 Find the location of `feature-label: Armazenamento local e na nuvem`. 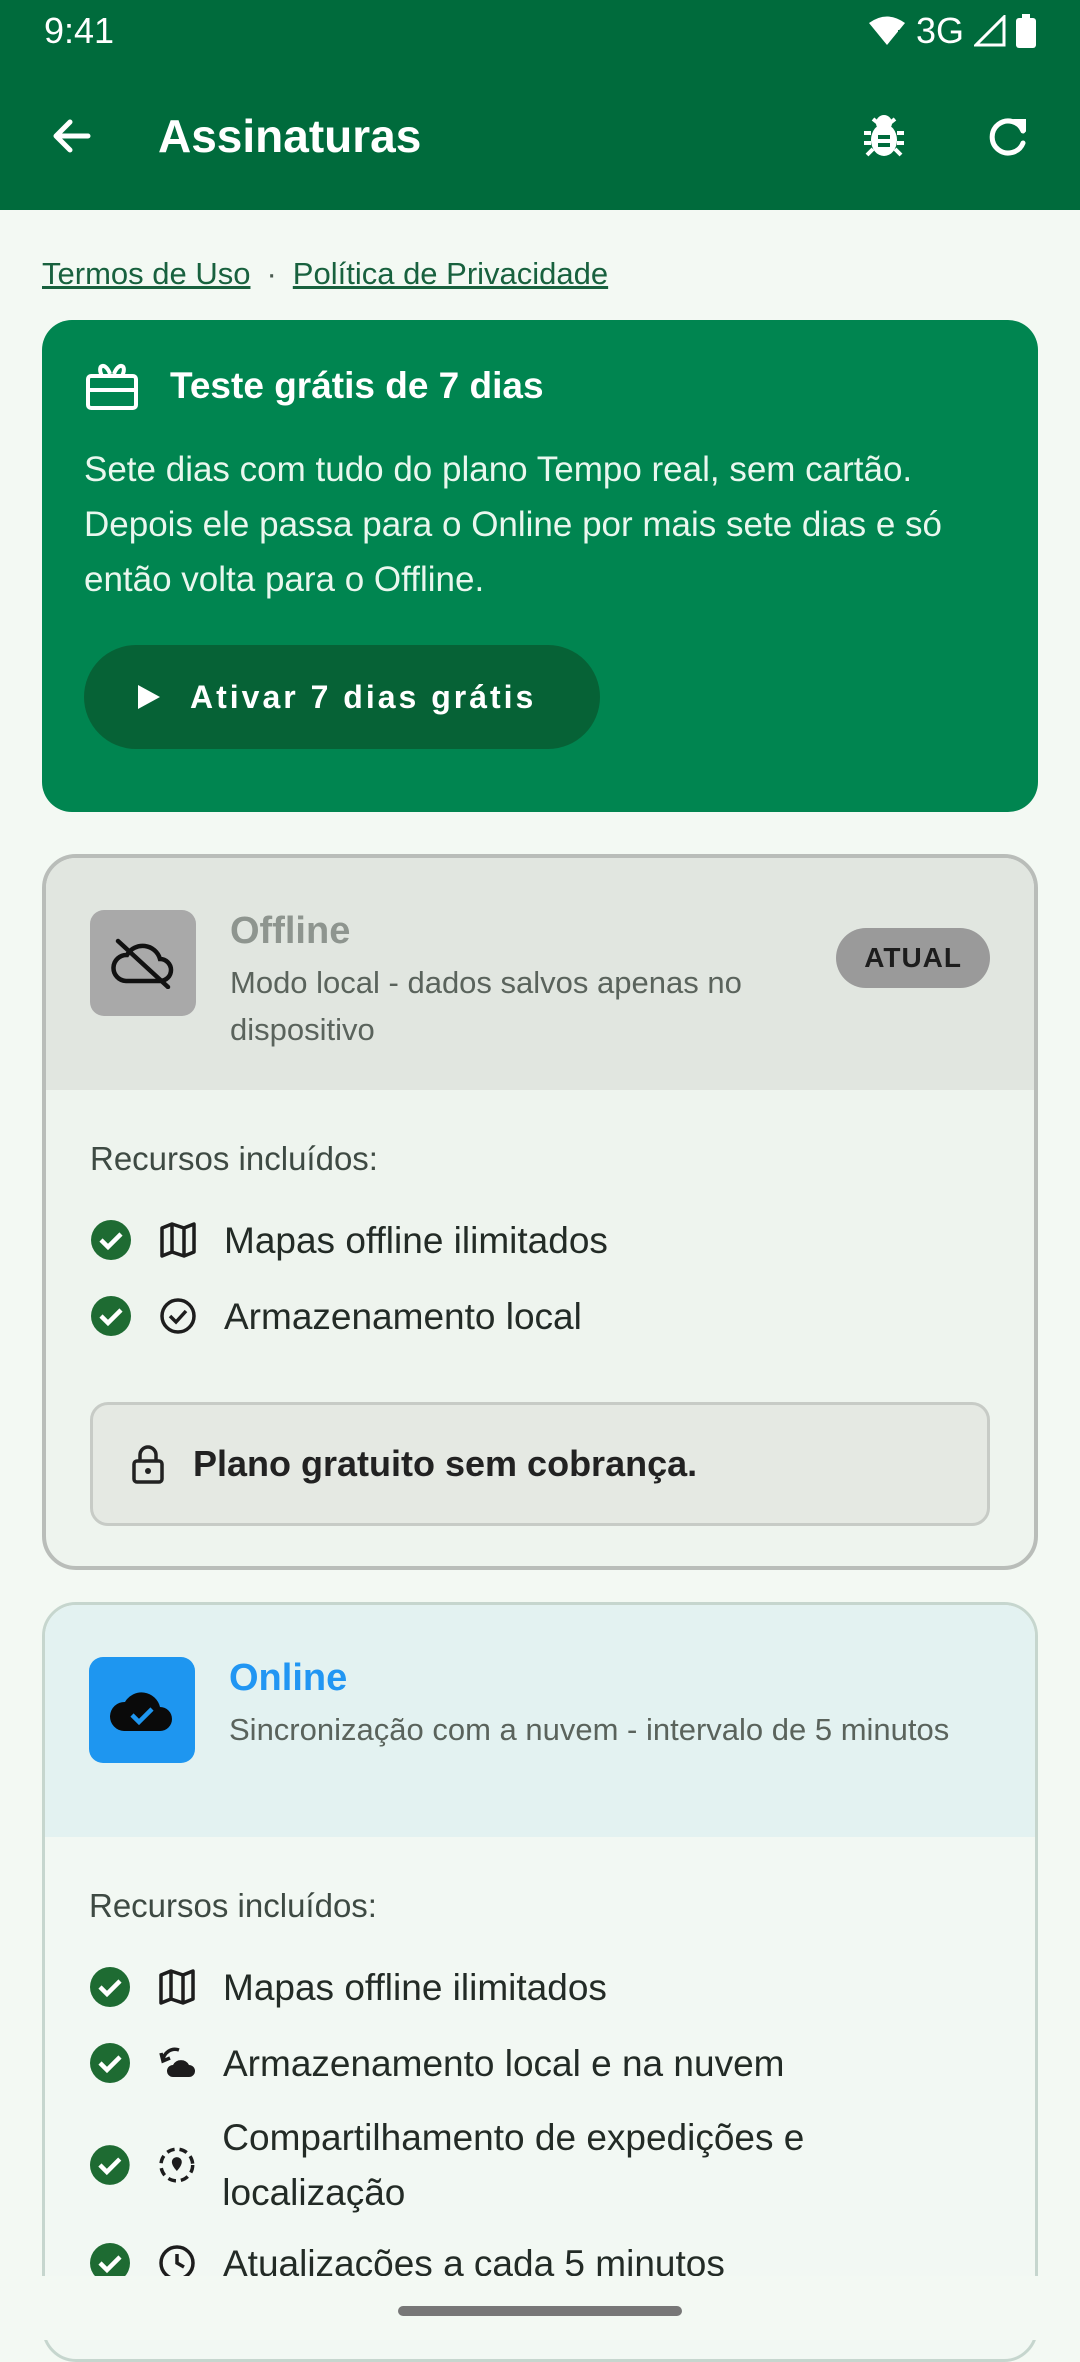

feature-label: Armazenamento local e na nuvem is located at coordinates (504, 2063).